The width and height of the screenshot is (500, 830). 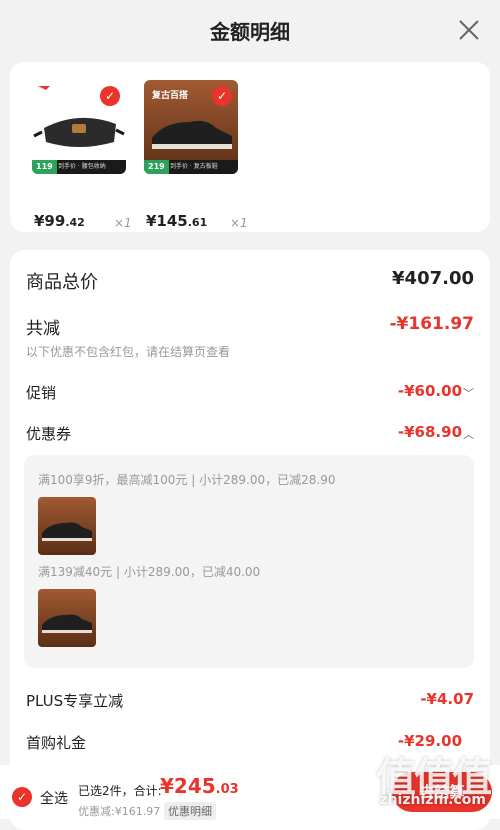 I want to click on detail-link: 优惠明细, so click(x=190, y=811).